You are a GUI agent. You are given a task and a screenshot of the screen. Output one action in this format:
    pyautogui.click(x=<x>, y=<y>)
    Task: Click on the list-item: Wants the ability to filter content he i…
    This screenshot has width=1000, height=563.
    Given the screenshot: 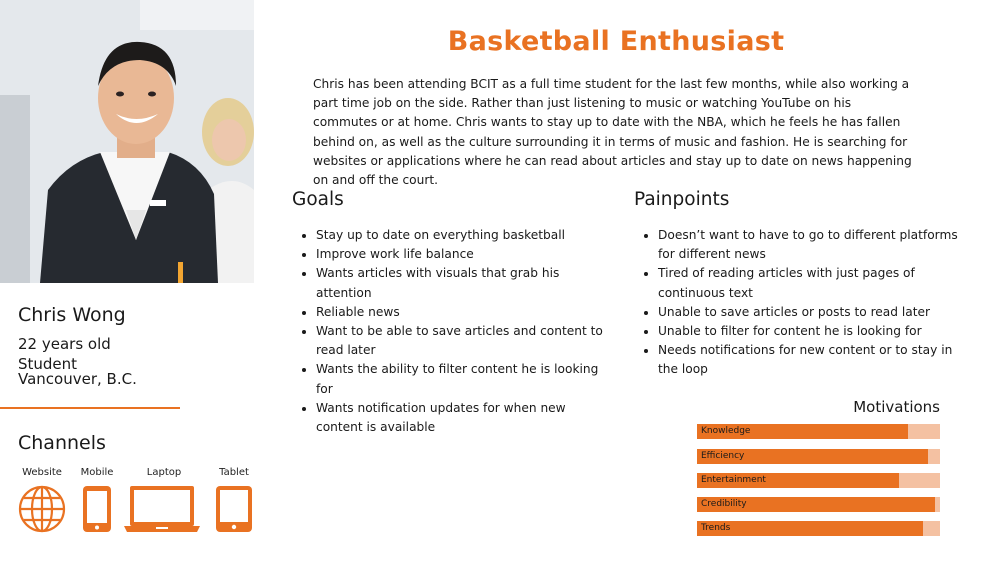 What is the action you would take?
    pyautogui.click(x=461, y=379)
    